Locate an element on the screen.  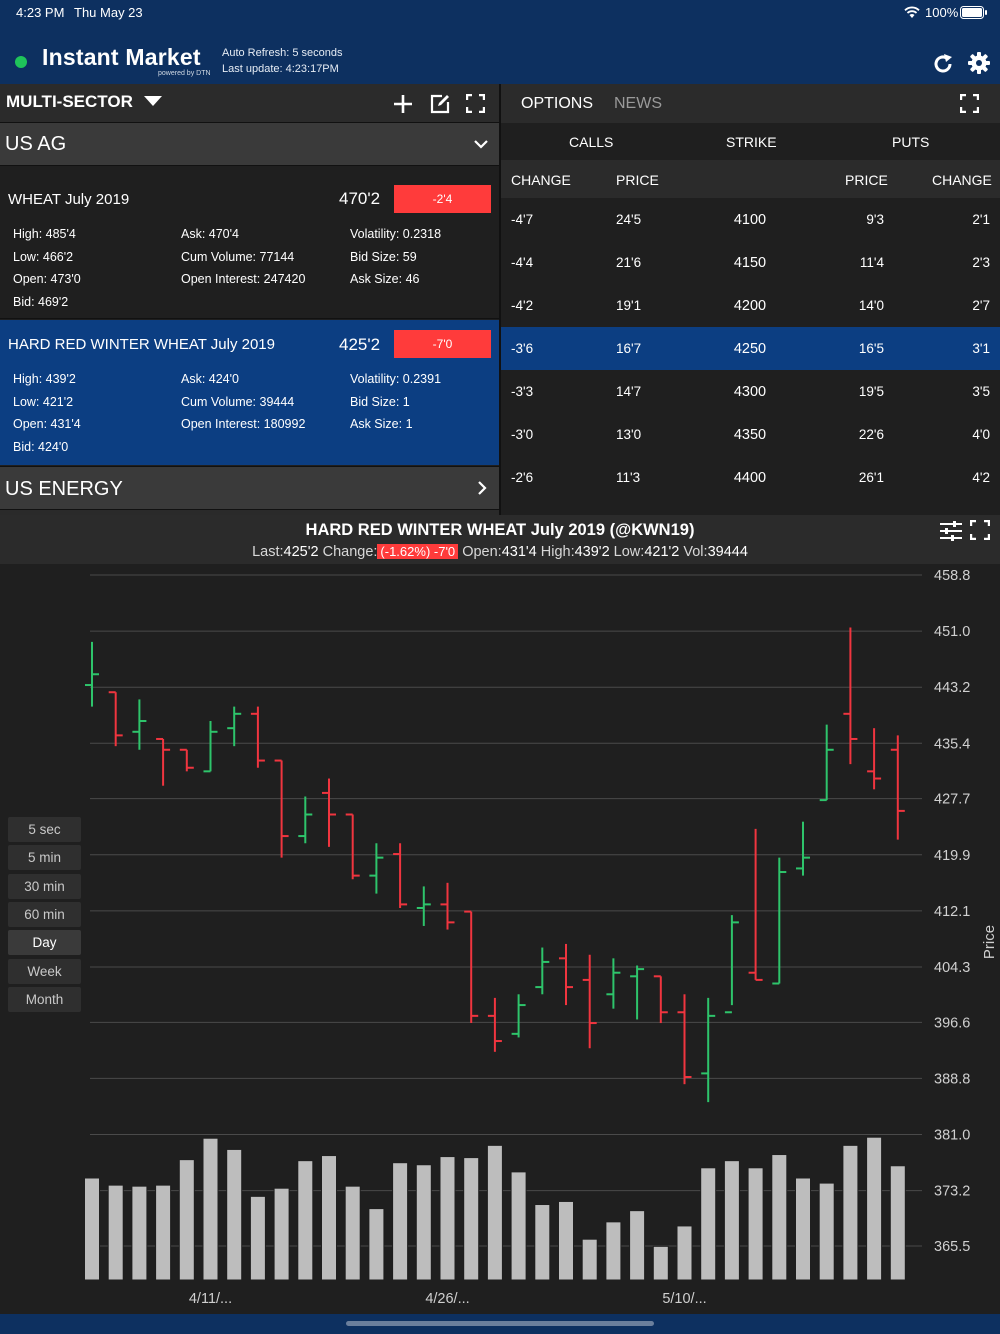
last-update-label: Last update: 4:23:17PM is located at coordinates (280, 69).